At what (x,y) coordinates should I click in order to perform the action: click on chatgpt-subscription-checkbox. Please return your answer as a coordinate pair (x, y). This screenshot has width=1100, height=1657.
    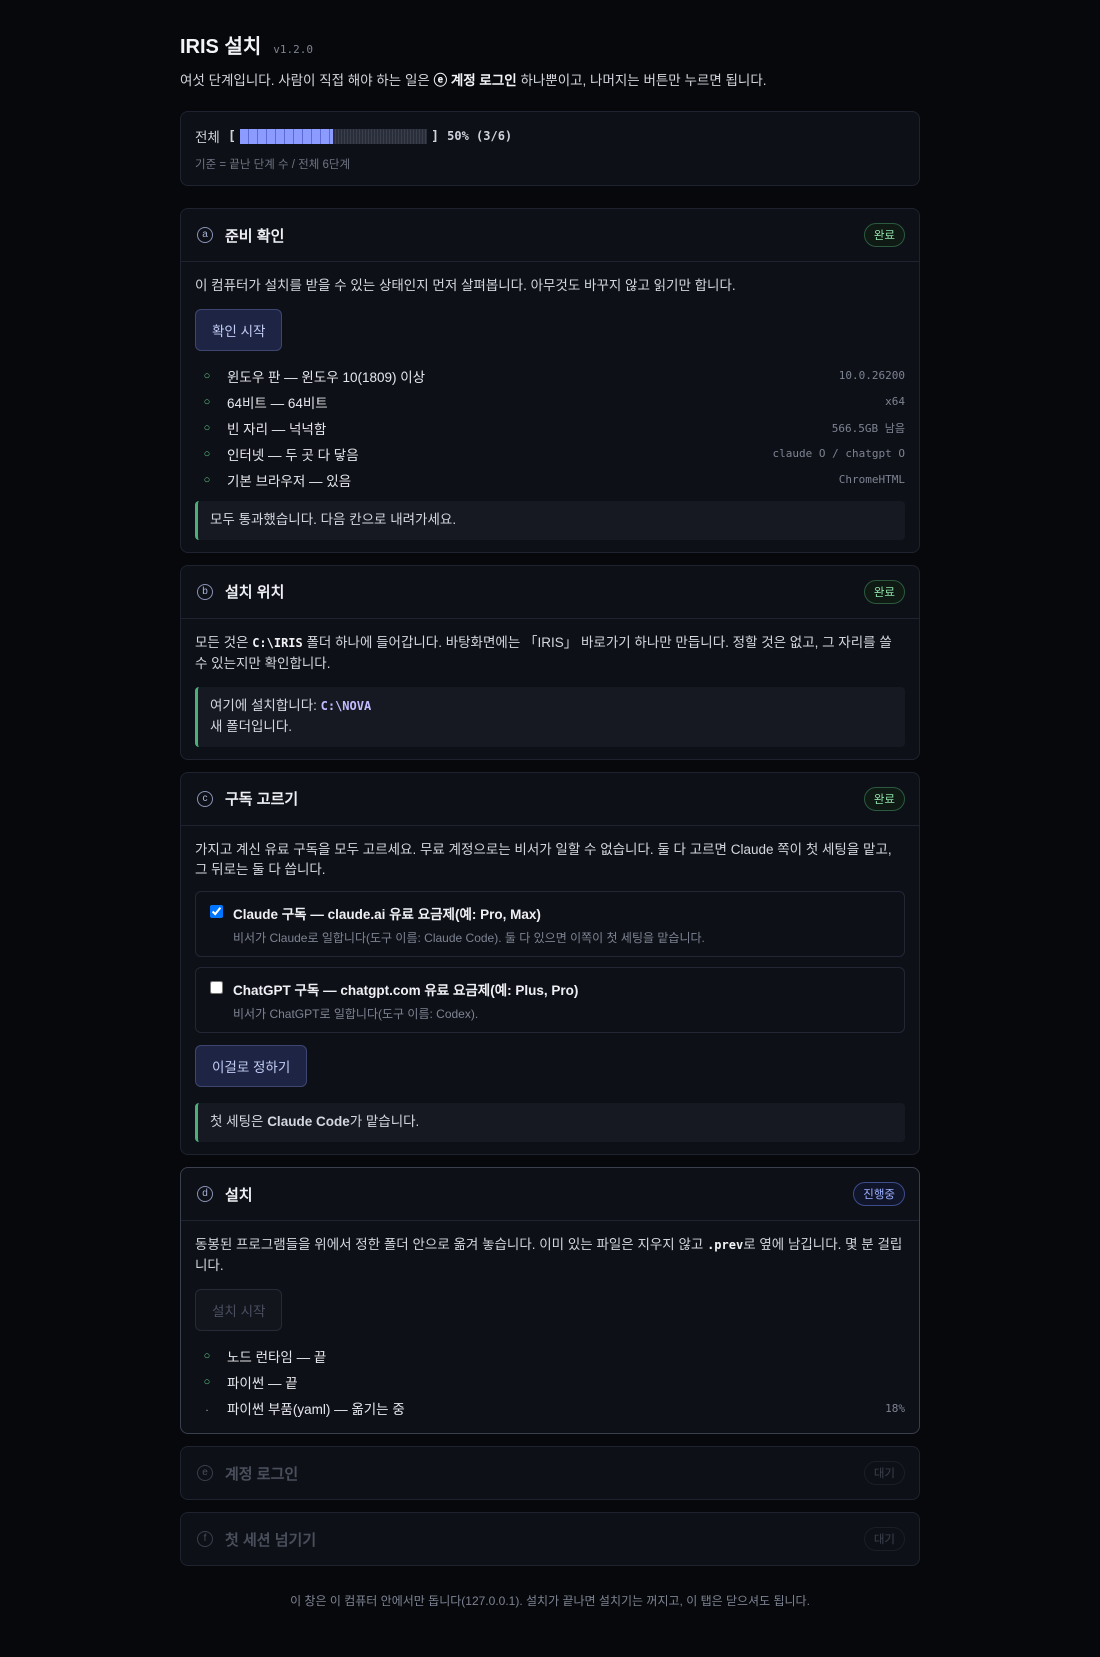
    Looking at the image, I should click on (216, 988).